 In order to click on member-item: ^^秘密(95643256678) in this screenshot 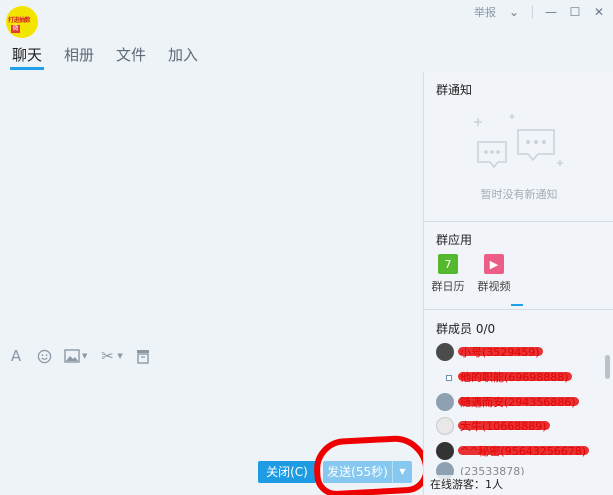, I will do `click(521, 451)`.